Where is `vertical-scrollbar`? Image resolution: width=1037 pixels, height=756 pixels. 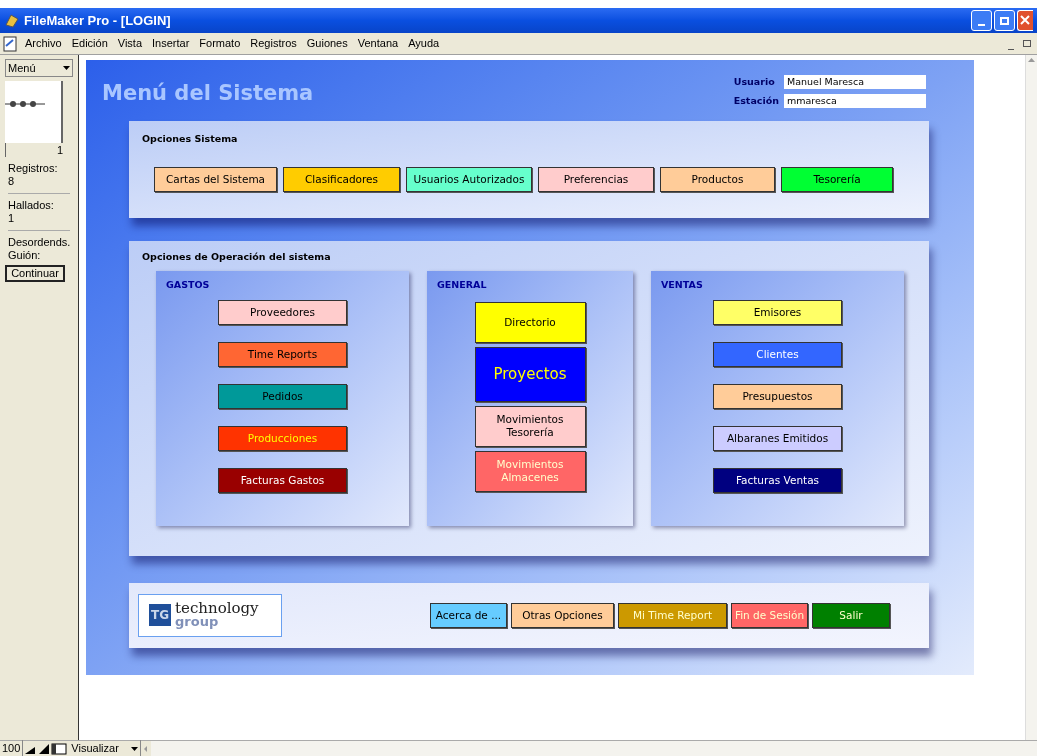
vertical-scrollbar is located at coordinates (1031, 397).